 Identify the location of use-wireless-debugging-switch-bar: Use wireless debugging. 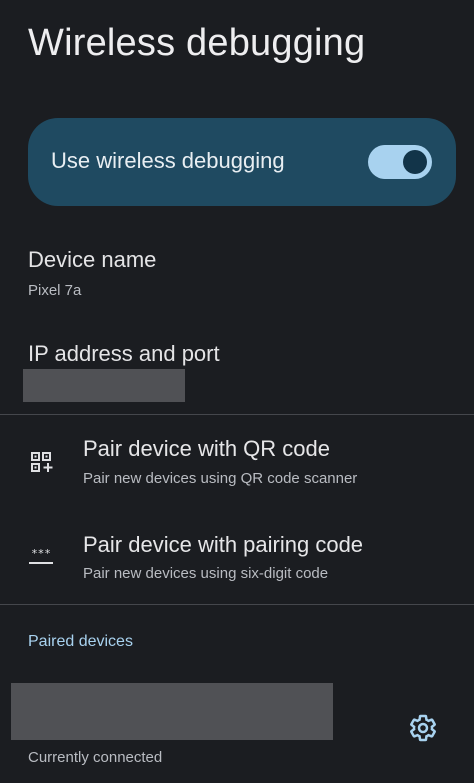
(242, 162).